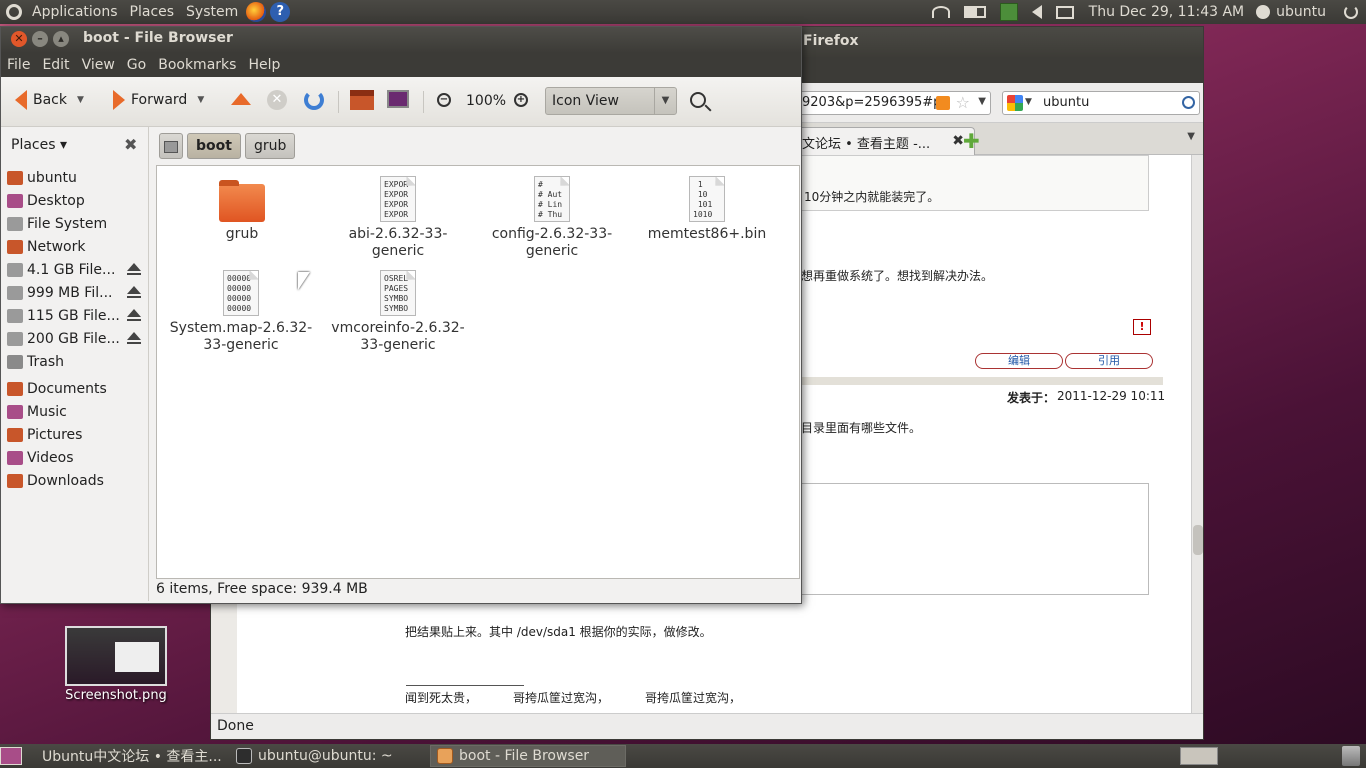  What do you see at coordinates (75, 481) in the screenshot?
I see `sidebar-item-downloads: Downloads` at bounding box center [75, 481].